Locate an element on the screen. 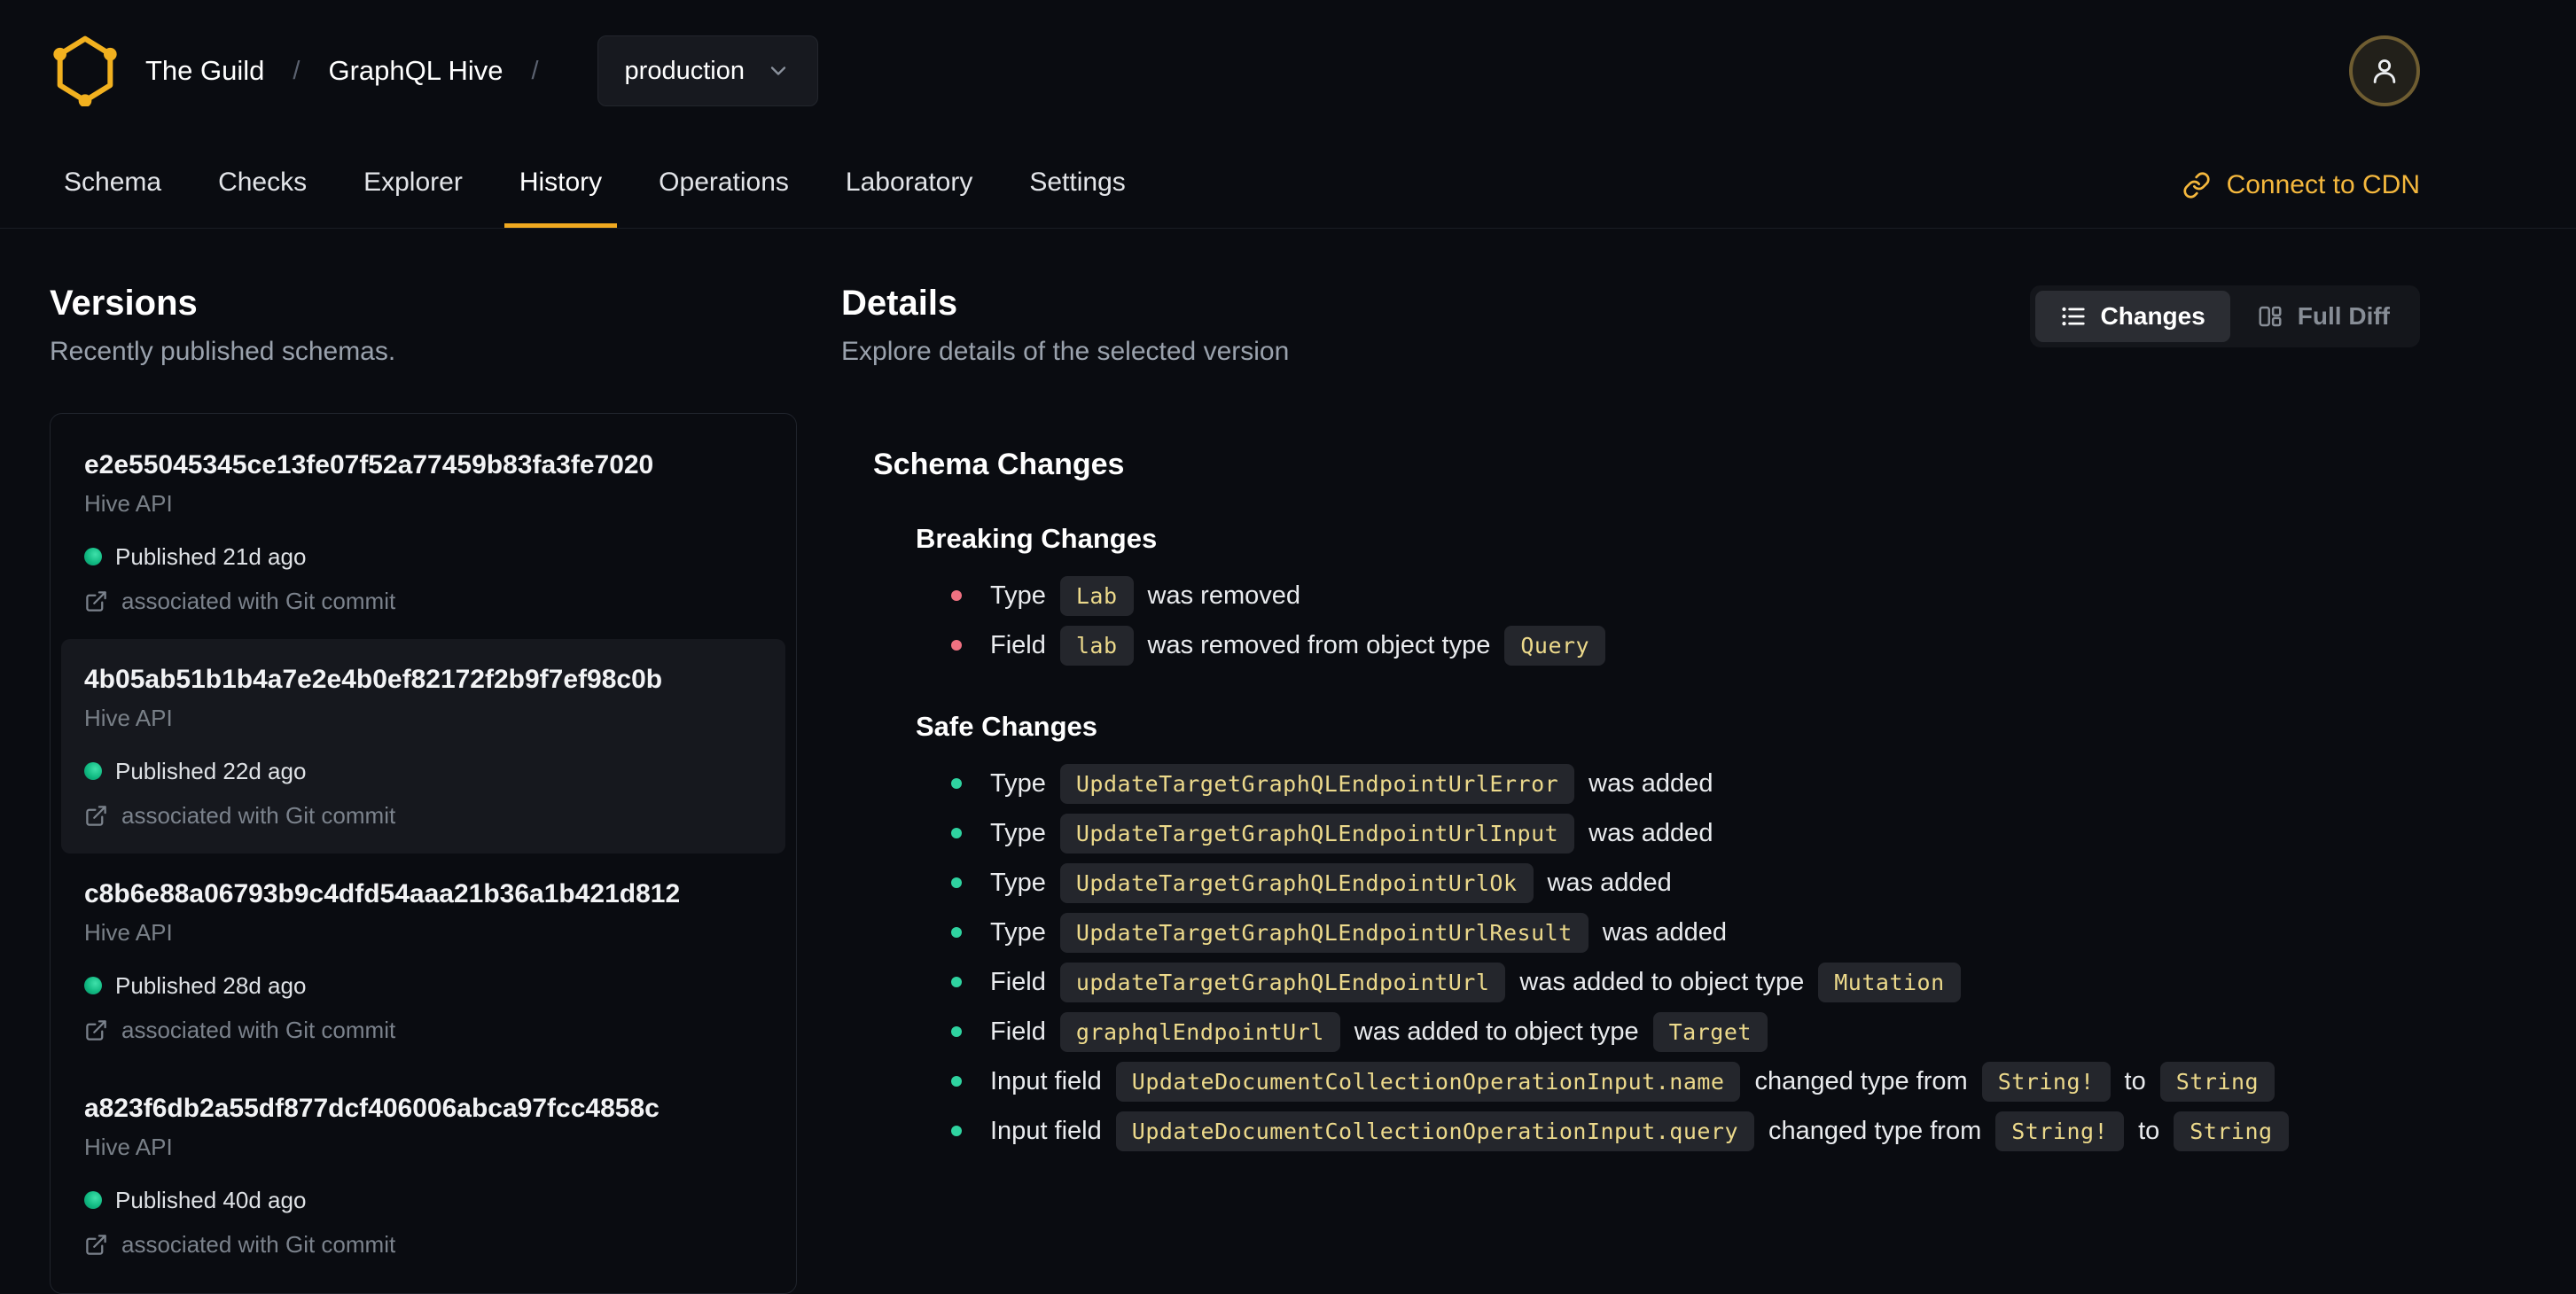  change-text: was removed from object type is located at coordinates (1319, 644).